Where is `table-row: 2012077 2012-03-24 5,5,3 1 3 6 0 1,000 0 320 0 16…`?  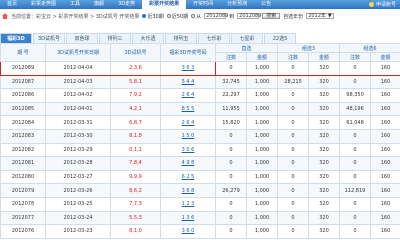
table-row: 2012077 2012-03-24 5,5,3 1 3 6 0 1,000 0 320 0 16… is located at coordinates (200, 218).